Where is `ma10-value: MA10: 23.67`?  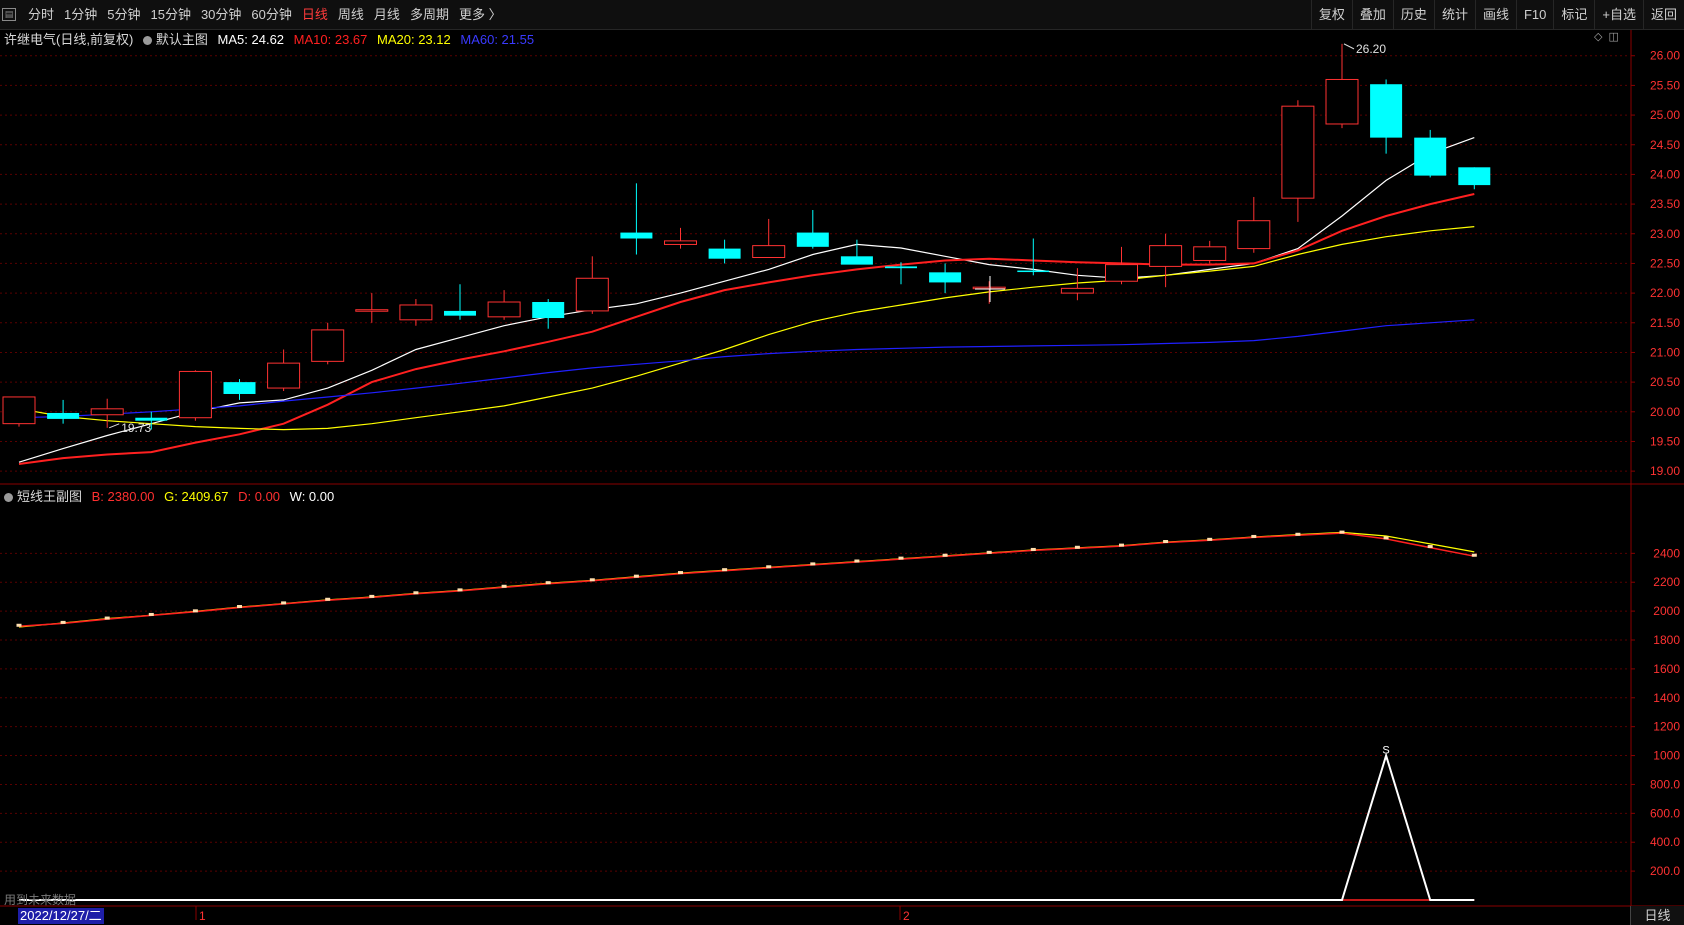
ma10-value: MA10: 23.67 is located at coordinates (330, 39).